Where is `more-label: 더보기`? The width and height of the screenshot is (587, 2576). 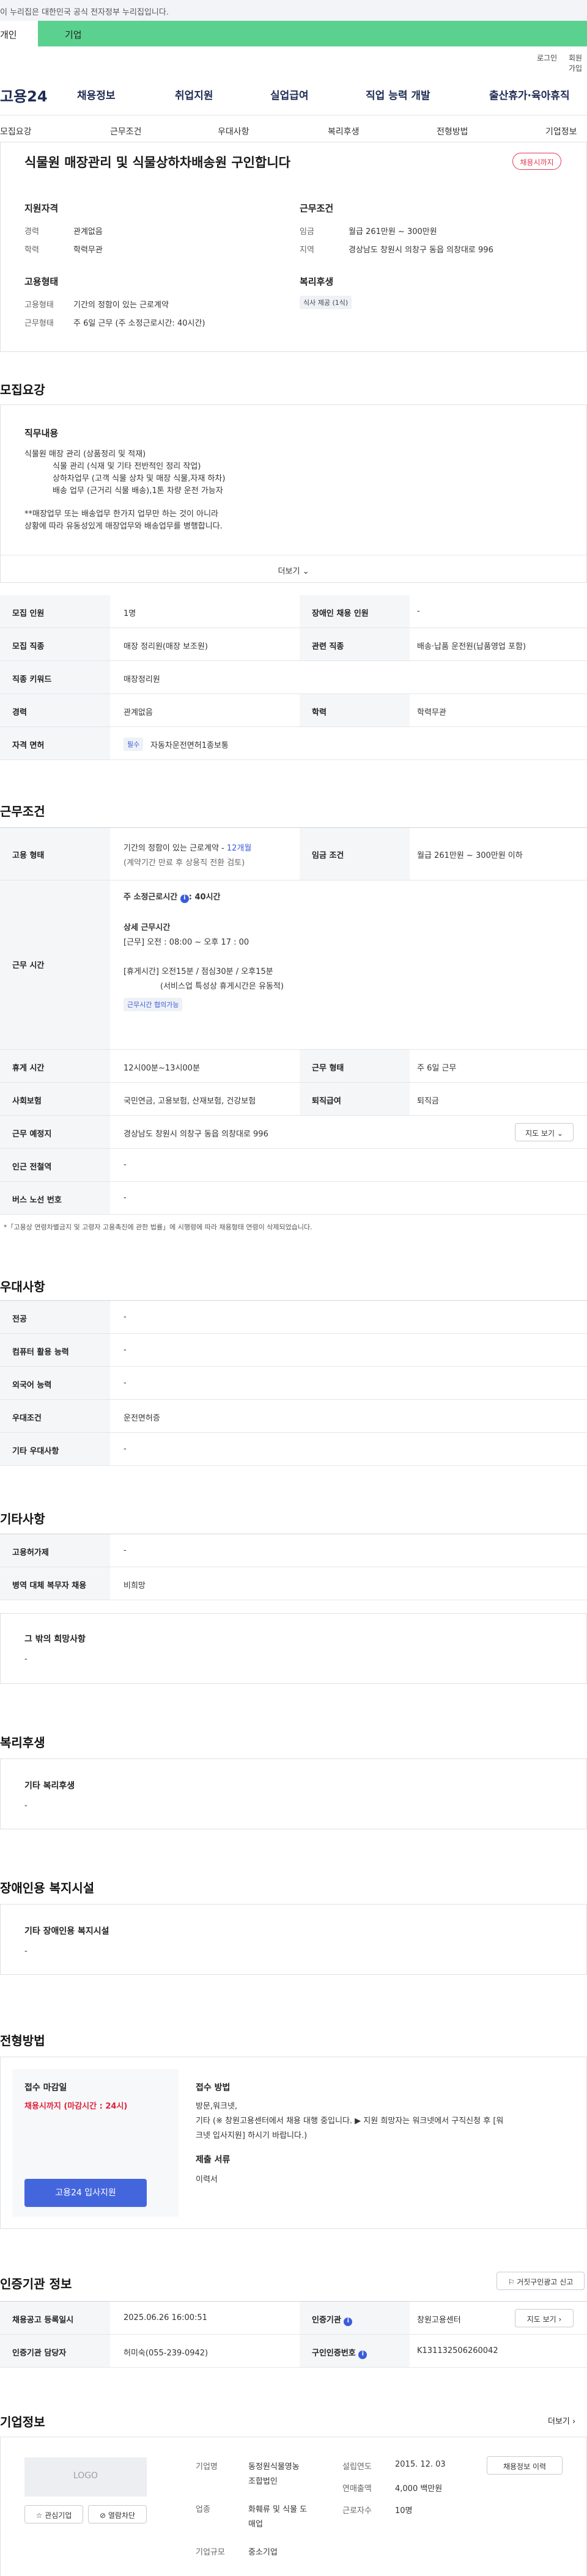 more-label: 더보기 is located at coordinates (289, 571).